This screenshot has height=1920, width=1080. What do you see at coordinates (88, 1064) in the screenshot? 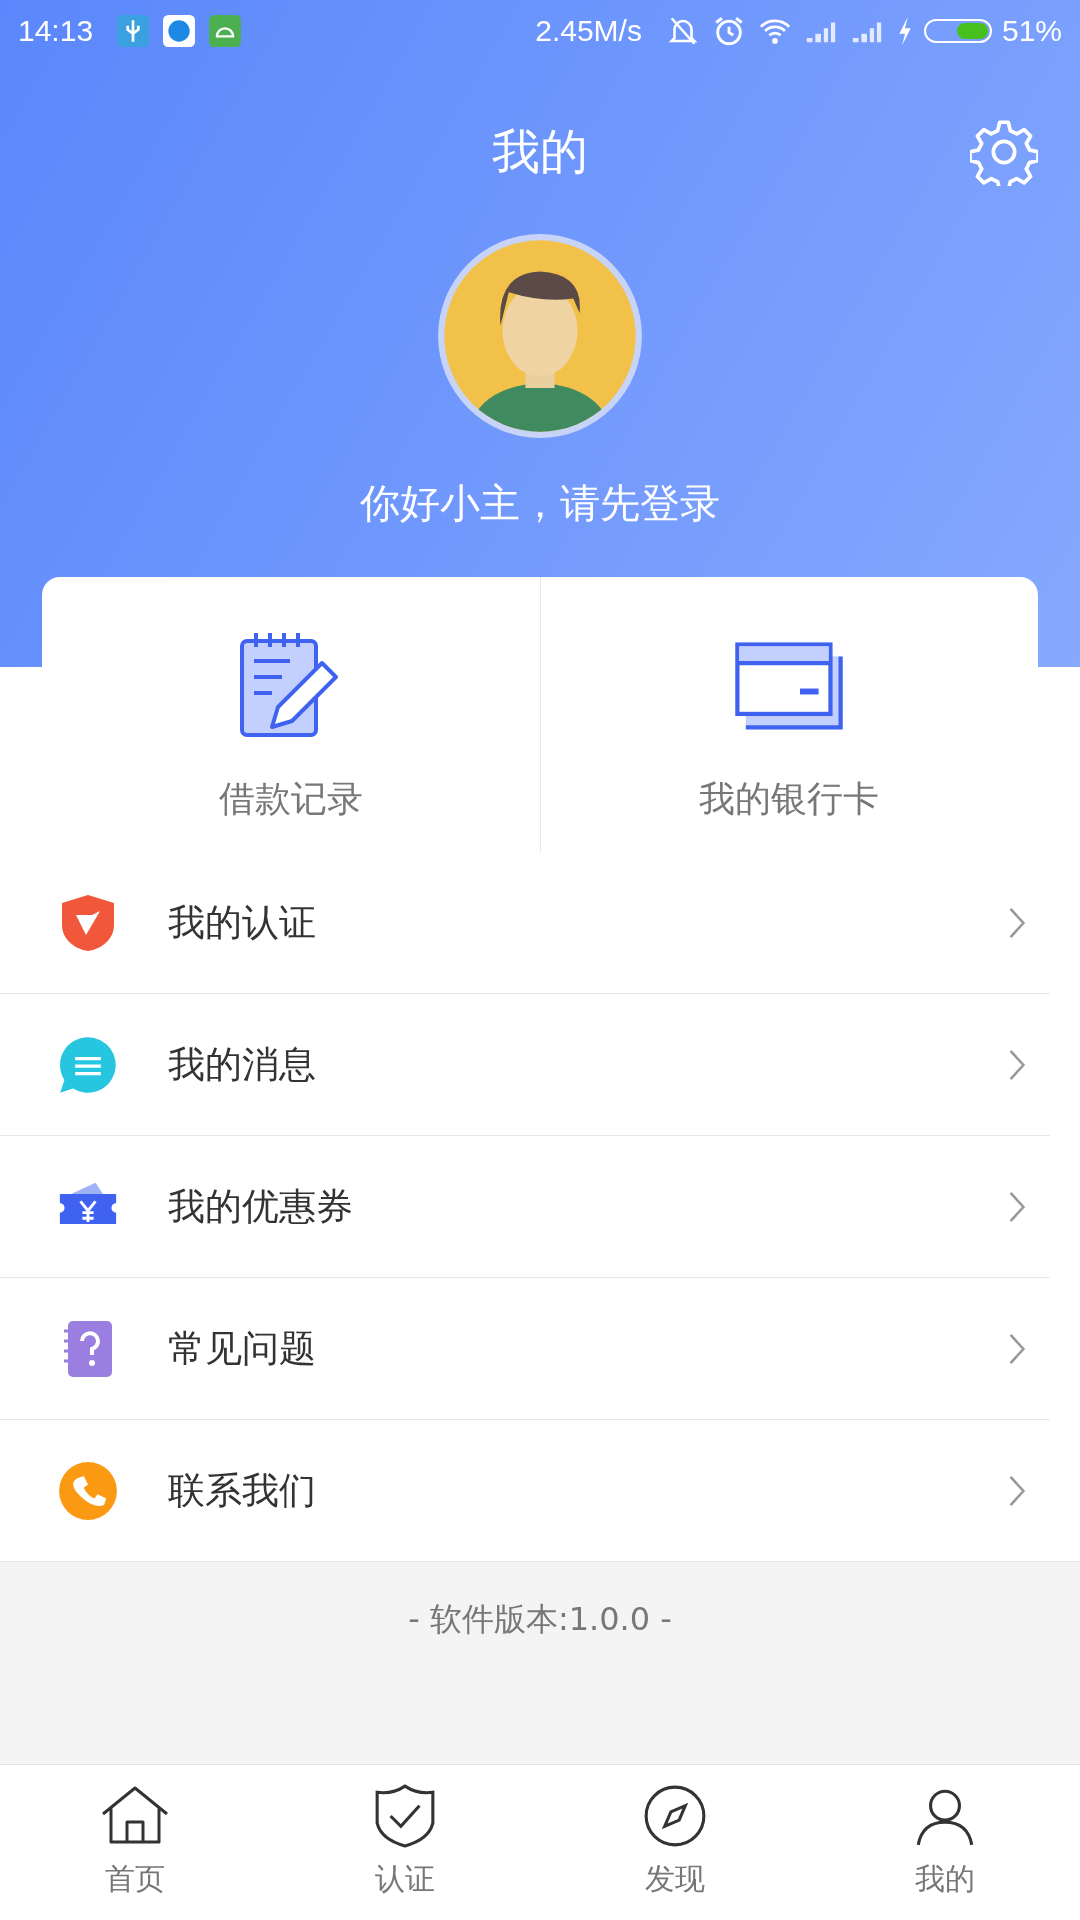
I see `message-icon` at bounding box center [88, 1064].